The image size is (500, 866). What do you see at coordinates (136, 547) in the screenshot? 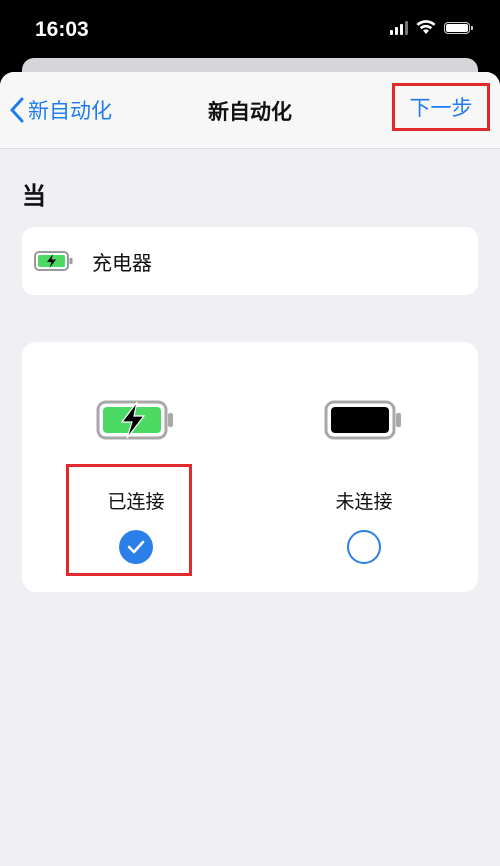
I see `checkmark-selected-icon` at bounding box center [136, 547].